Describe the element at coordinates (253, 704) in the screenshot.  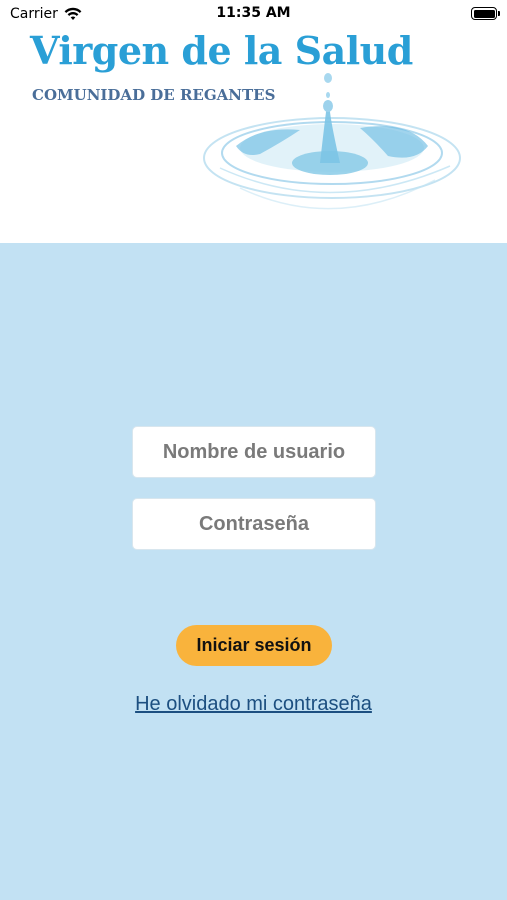
I see `forgot-password-link: He olvidado mi contraseña` at that location.